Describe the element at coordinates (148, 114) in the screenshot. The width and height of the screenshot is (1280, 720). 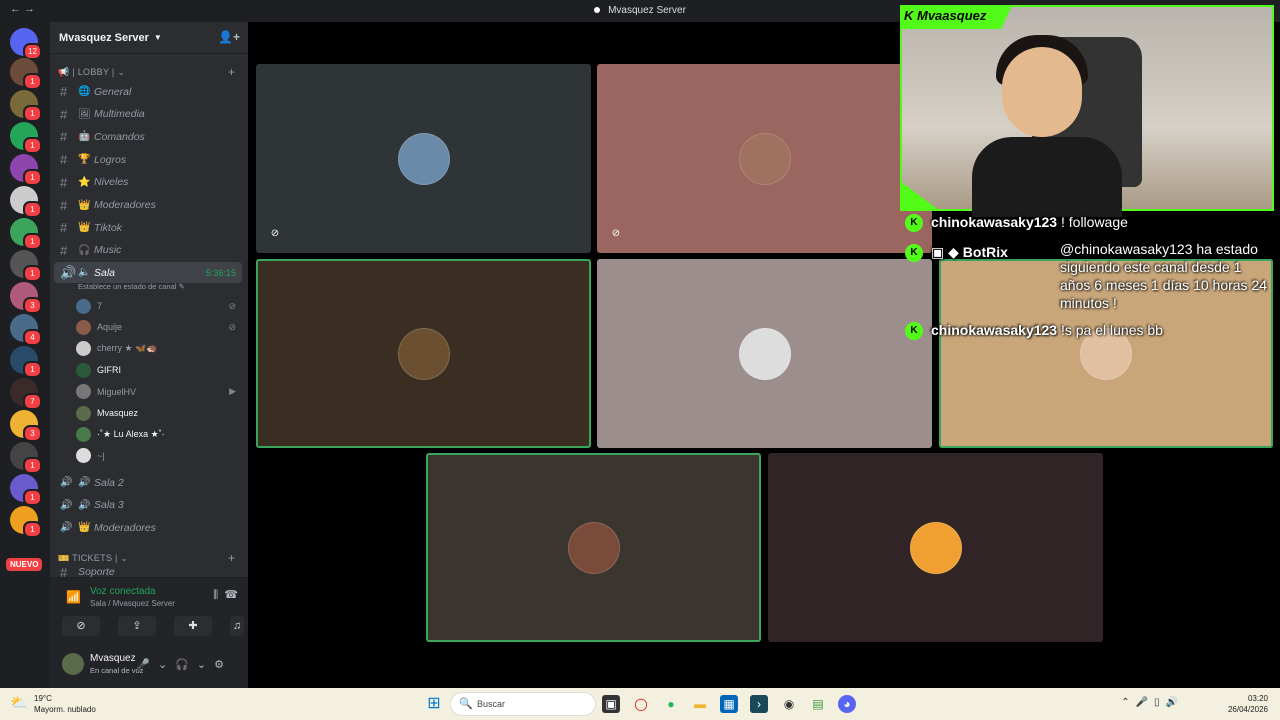
I see `text-channel: # 🖼 Multimedia` at that location.